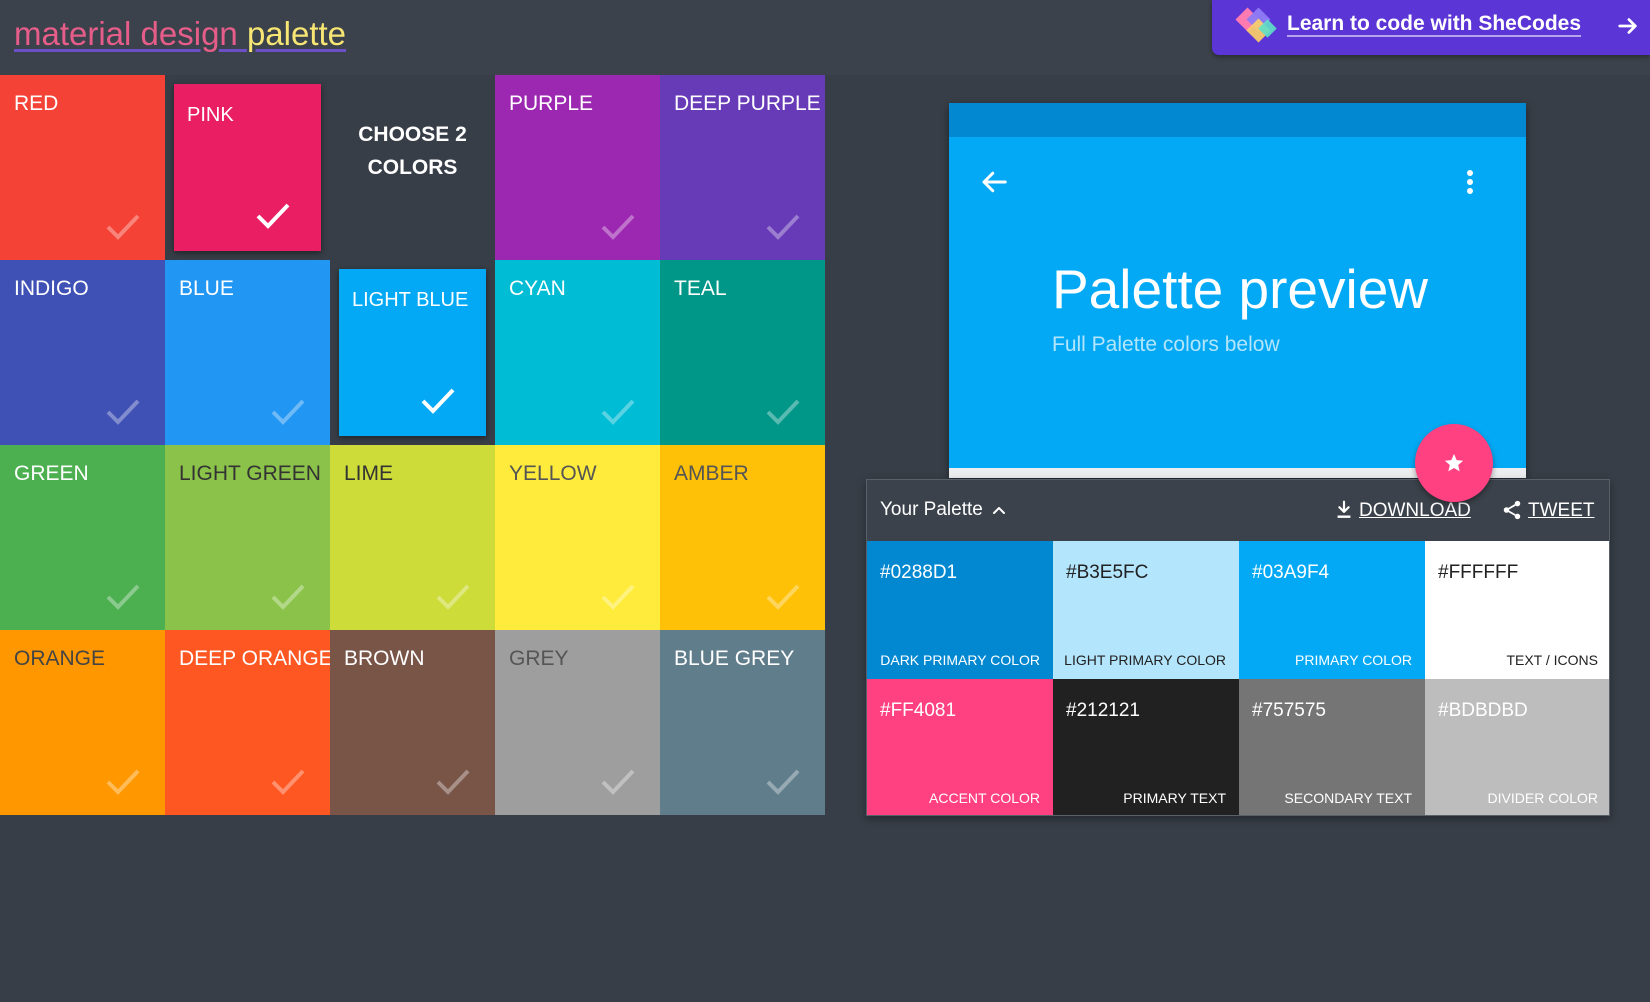 The width and height of the screenshot is (1650, 1002). I want to click on color-tile-blue-grey: BLUE GREY, so click(742, 722).